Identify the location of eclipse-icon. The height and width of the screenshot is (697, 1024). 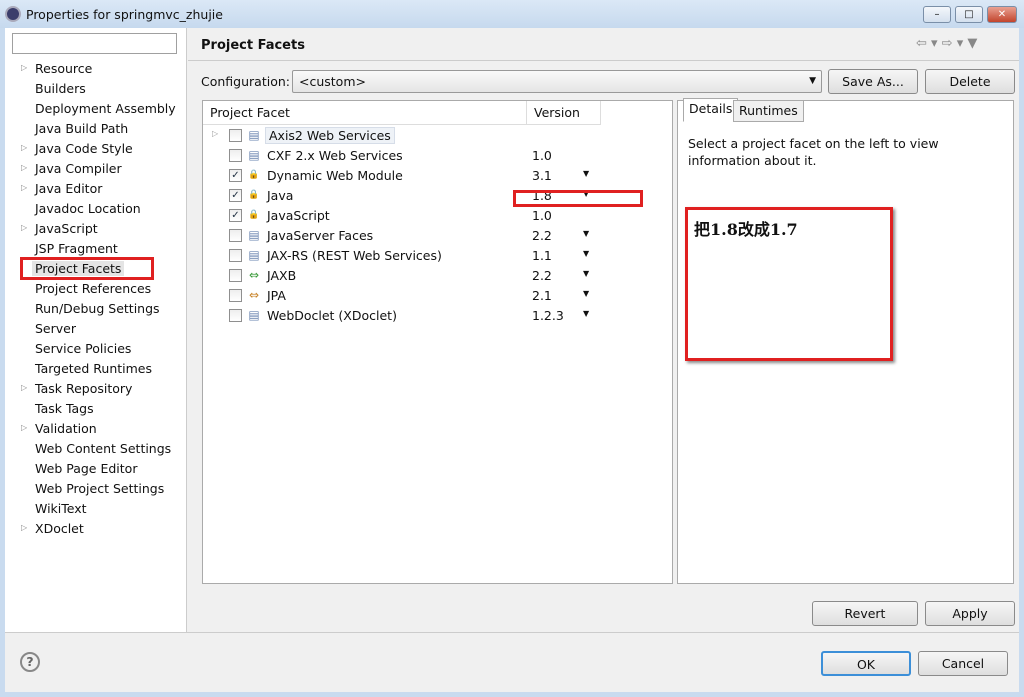
(13, 14).